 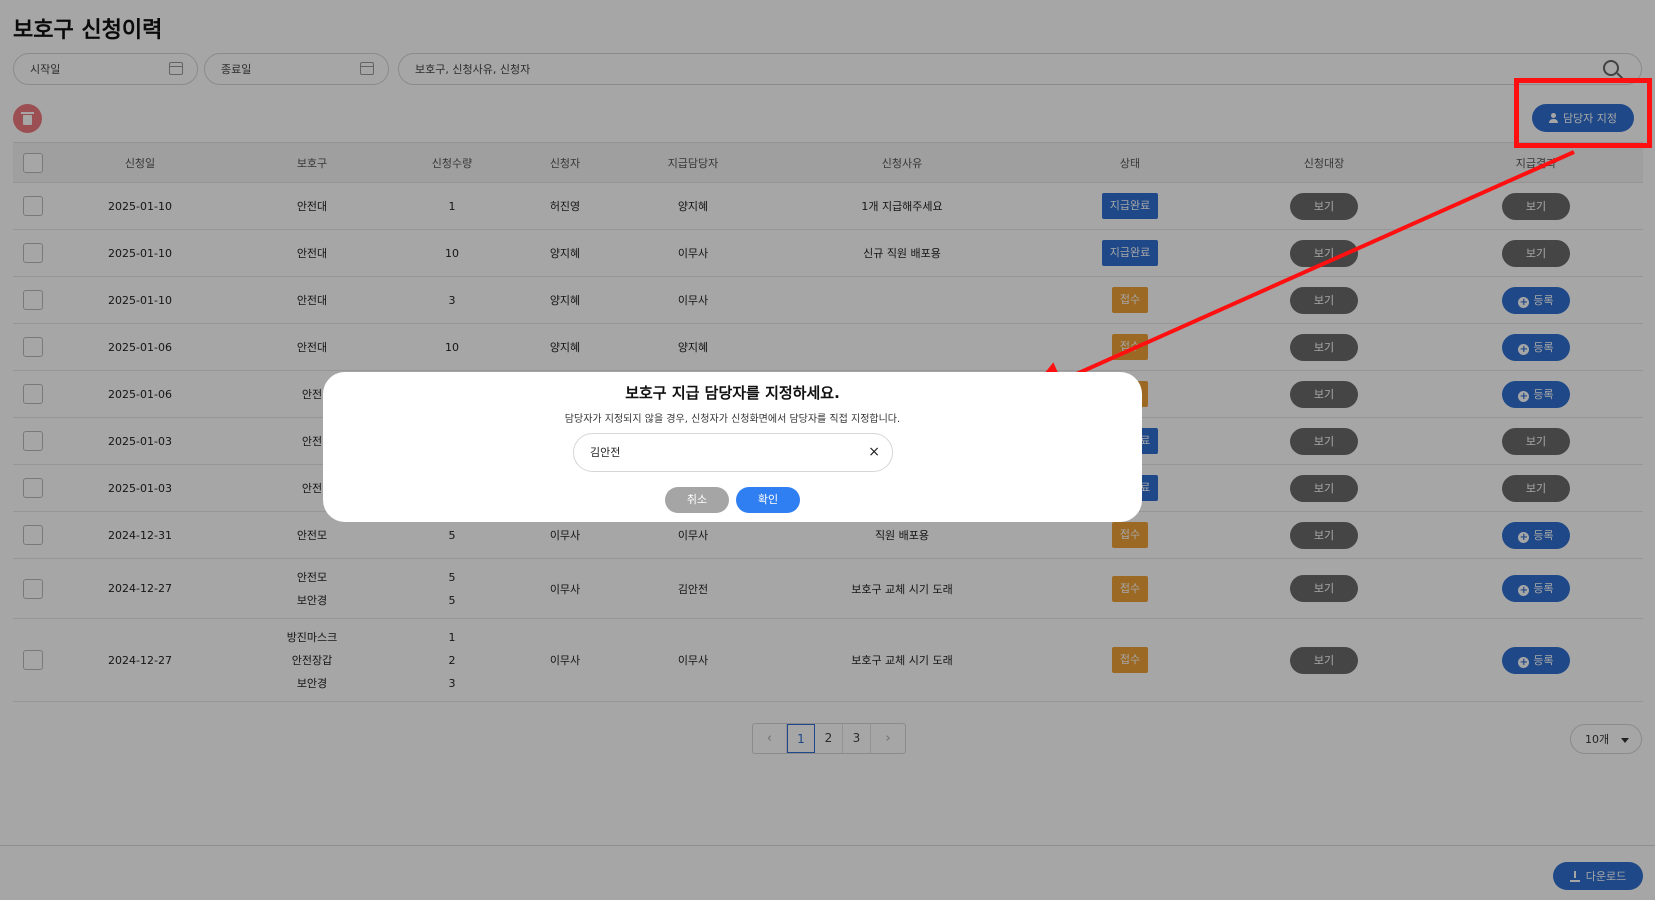 I want to click on cancel-button: 취소, so click(x=697, y=500).